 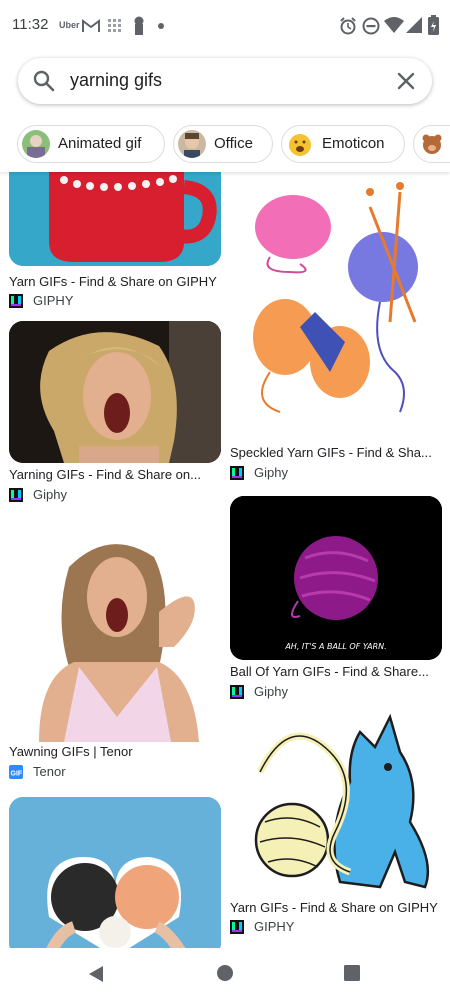 What do you see at coordinates (371, 26) in the screenshot?
I see `do-not-disturb-icon` at bounding box center [371, 26].